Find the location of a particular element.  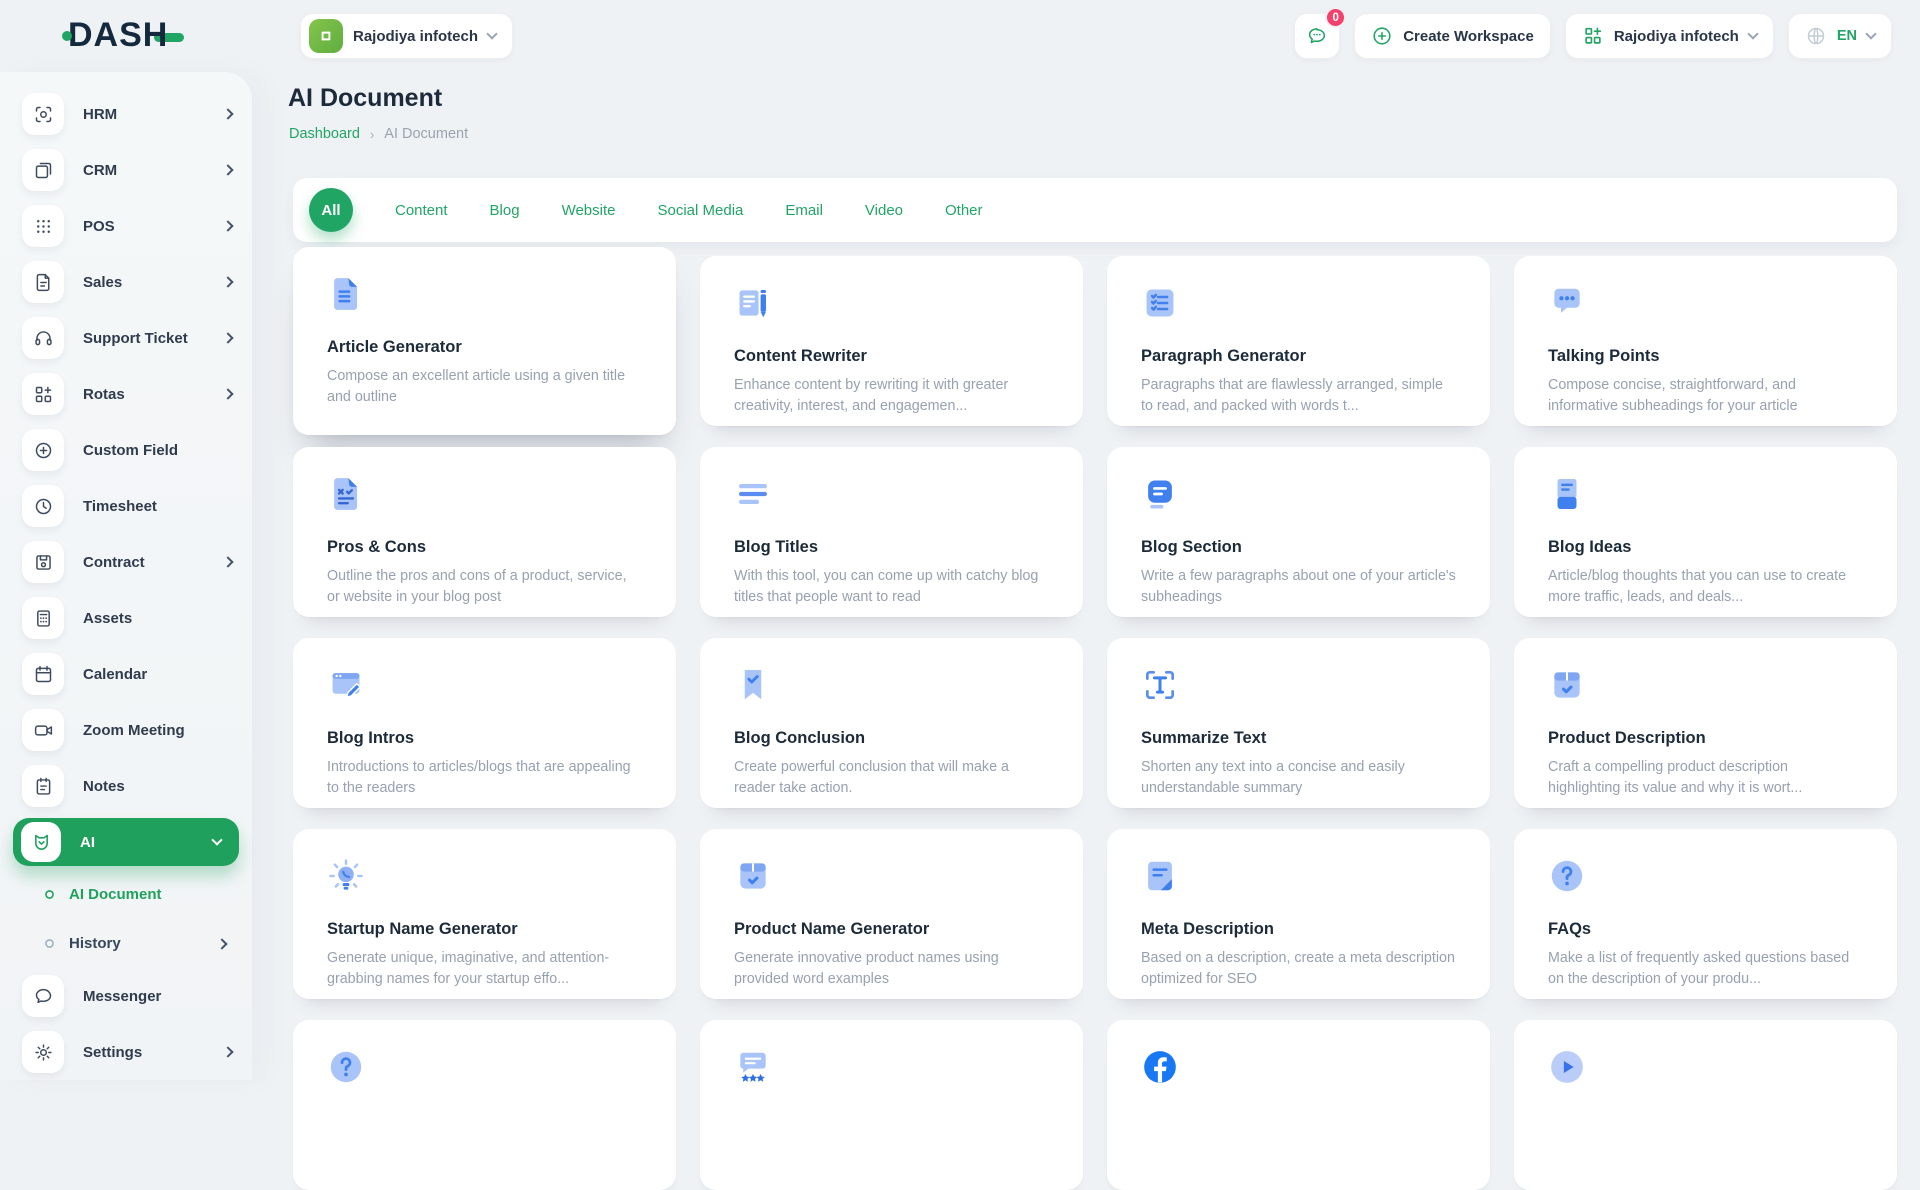

review-stars-icon is located at coordinates (753, 1067).